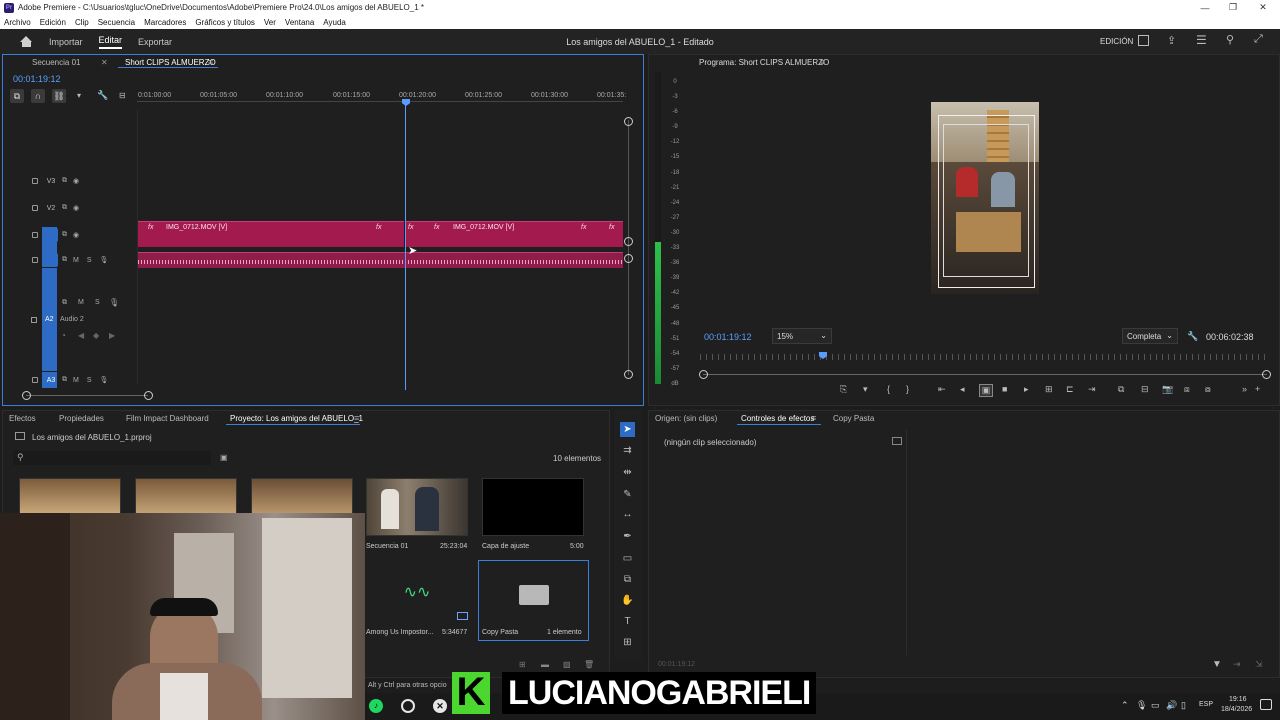 This screenshot has width=1280, height=720. What do you see at coordinates (37, 79) in the screenshot?
I see `timeline-timecode: 00:01:19:12` at bounding box center [37, 79].